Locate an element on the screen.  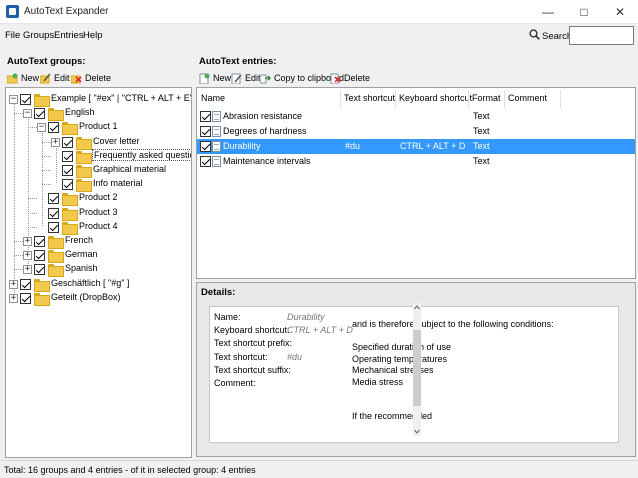
tree-node: + Geteilt (DropBox) is located at coordinates (98, 298).